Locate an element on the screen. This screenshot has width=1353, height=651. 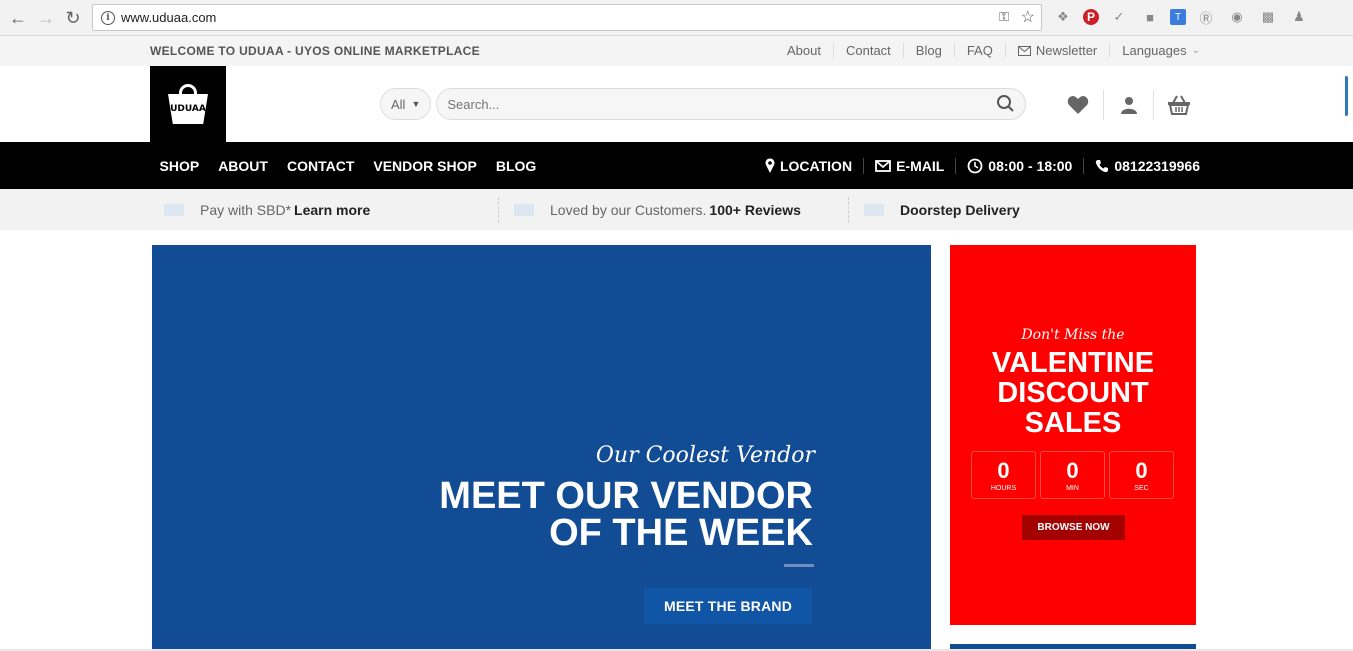
logo-text: UDUAA is located at coordinates (188, 109).